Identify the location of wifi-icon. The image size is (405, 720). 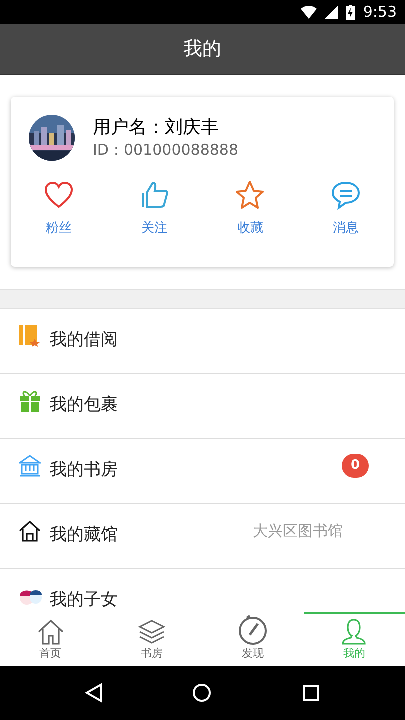
(309, 12).